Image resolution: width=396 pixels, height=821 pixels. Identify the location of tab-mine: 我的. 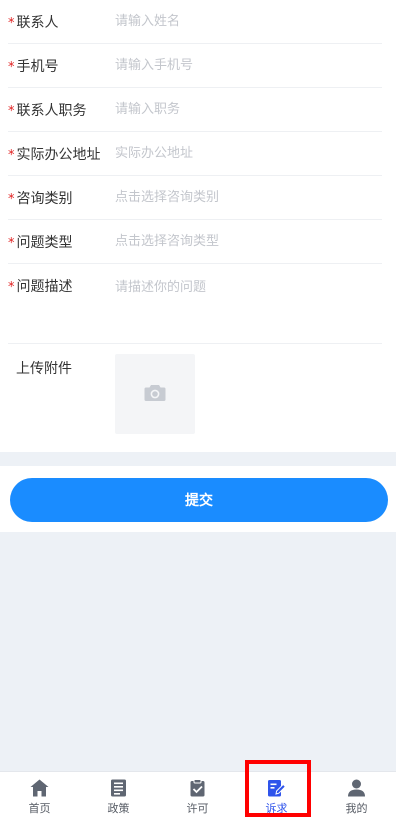
(356, 796).